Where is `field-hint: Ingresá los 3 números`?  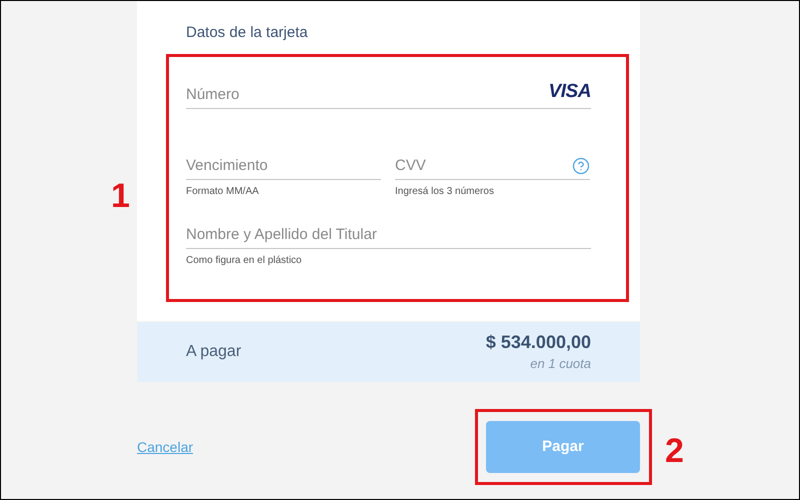
field-hint: Ingresá los 3 números is located at coordinates (445, 192).